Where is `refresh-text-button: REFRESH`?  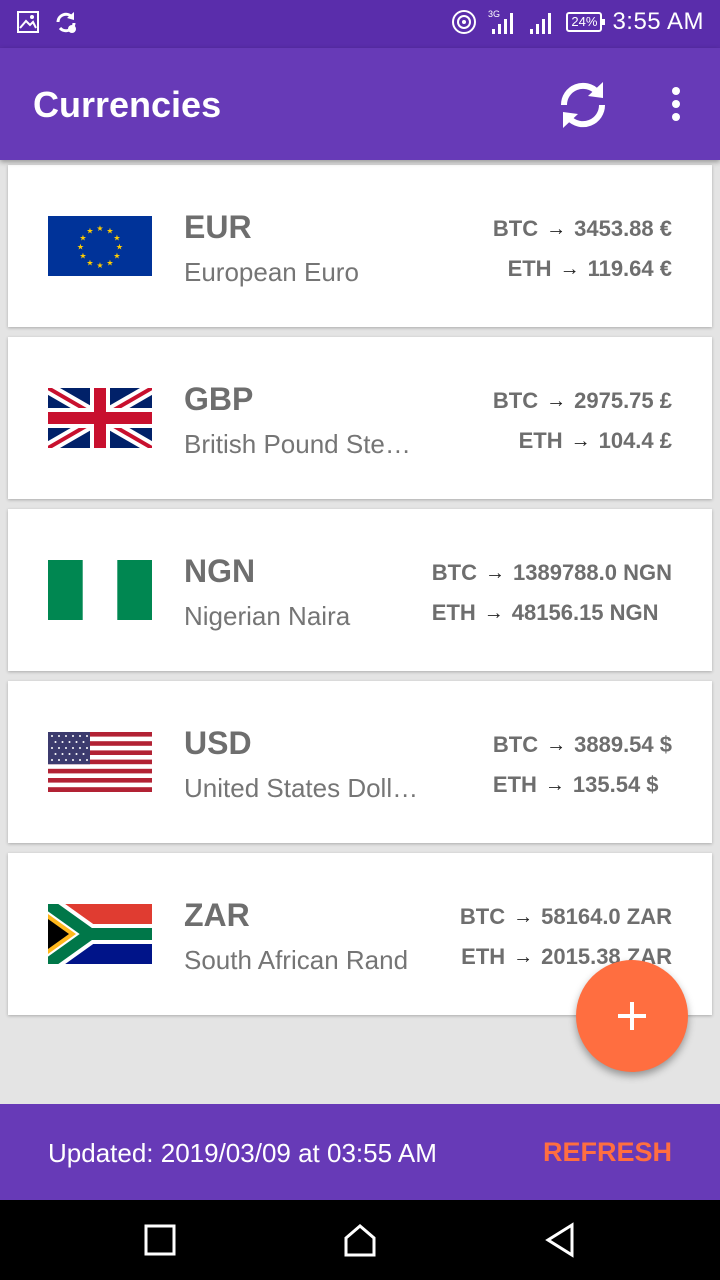 refresh-text-button: REFRESH is located at coordinates (607, 1152).